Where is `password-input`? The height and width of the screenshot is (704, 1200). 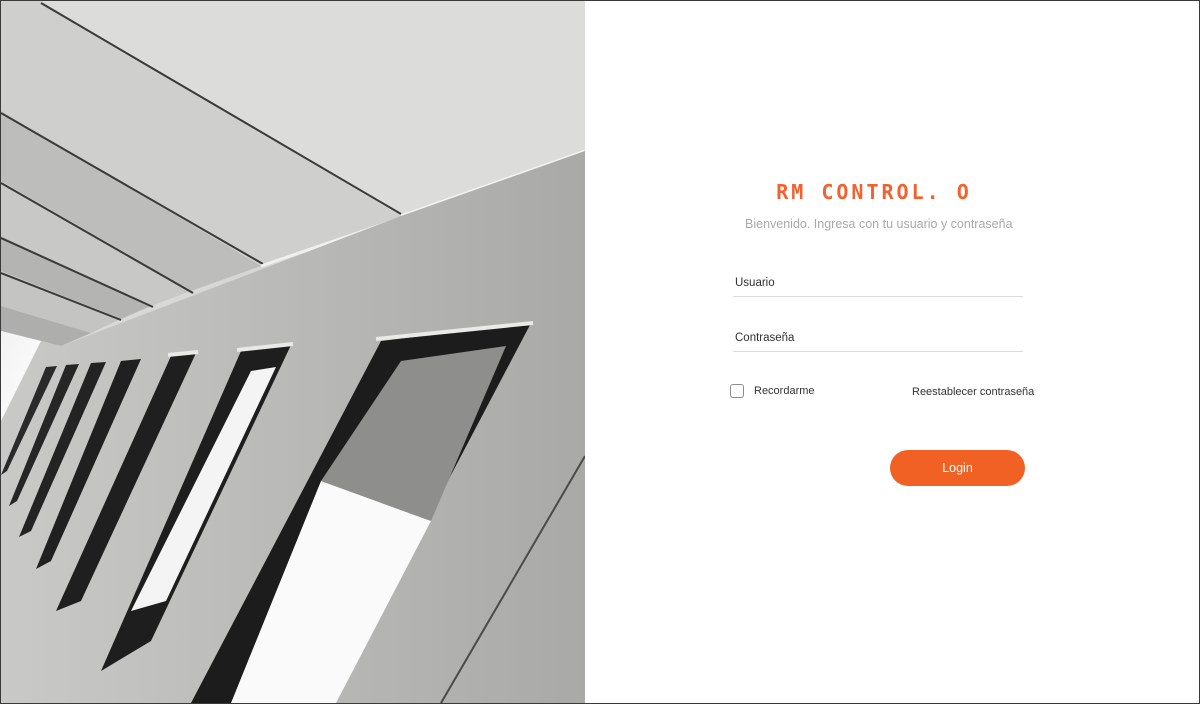 password-input is located at coordinates (880, 338).